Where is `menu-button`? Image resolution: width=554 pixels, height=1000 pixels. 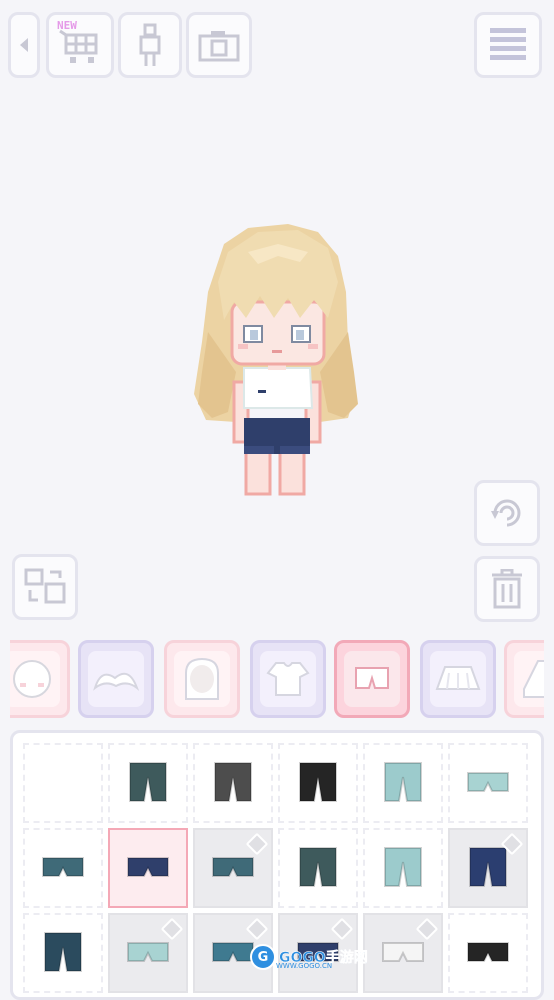 menu-button is located at coordinates (508, 45).